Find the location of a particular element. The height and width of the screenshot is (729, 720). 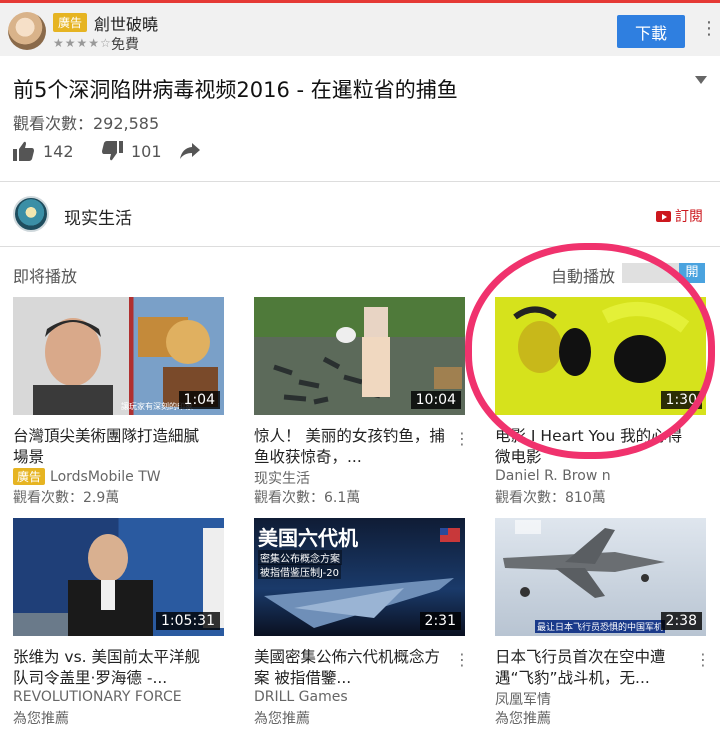

autoplay-label: 自動播放 is located at coordinates (583, 276).